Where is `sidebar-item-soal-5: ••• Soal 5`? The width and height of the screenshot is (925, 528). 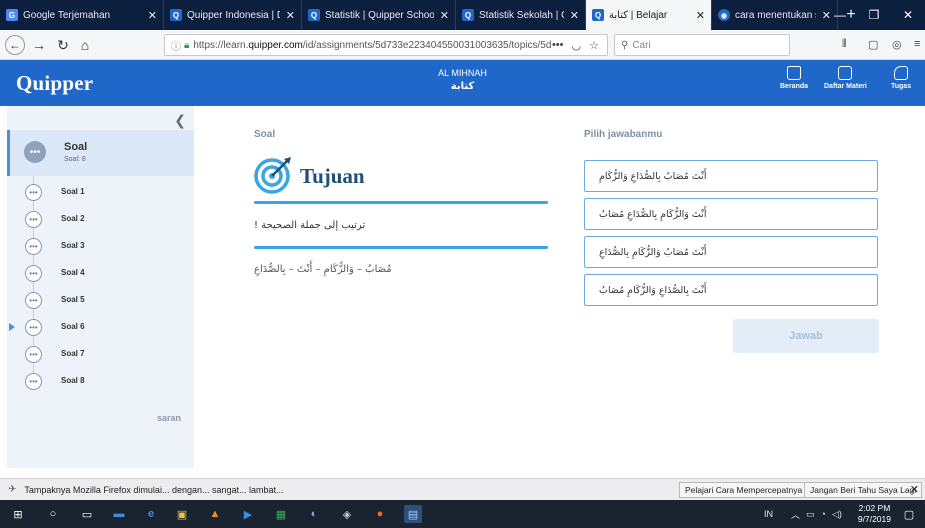 sidebar-item-soal-5: ••• Soal 5 is located at coordinates (100, 300).